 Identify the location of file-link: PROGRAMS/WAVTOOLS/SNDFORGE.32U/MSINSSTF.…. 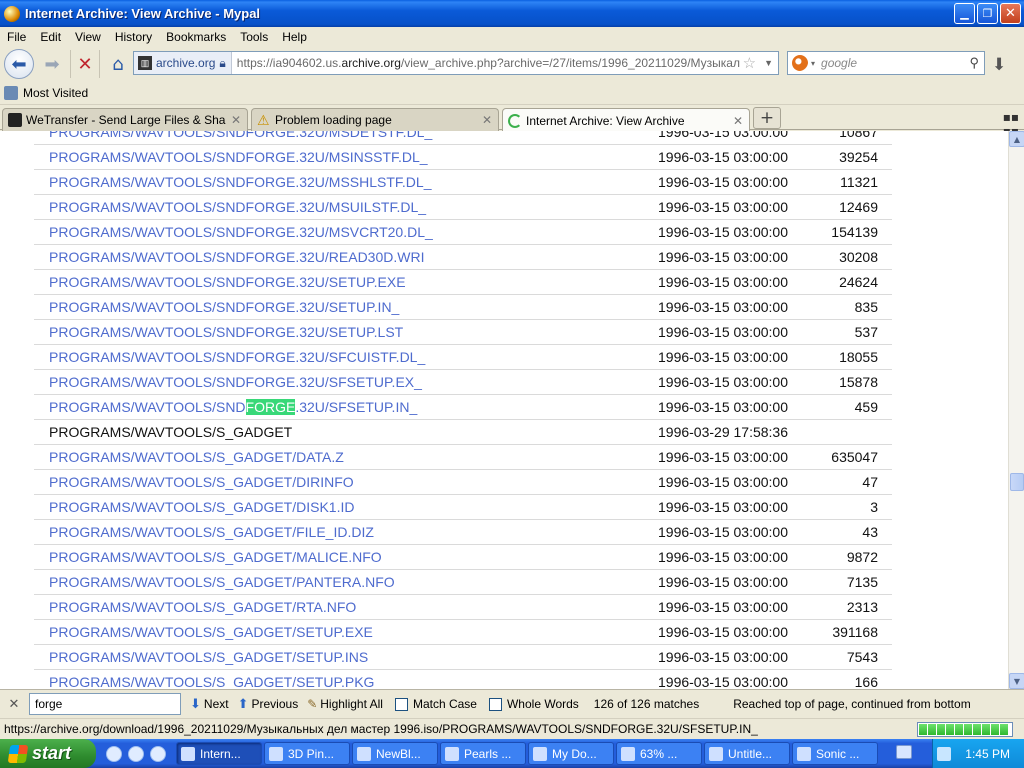
(238, 157).